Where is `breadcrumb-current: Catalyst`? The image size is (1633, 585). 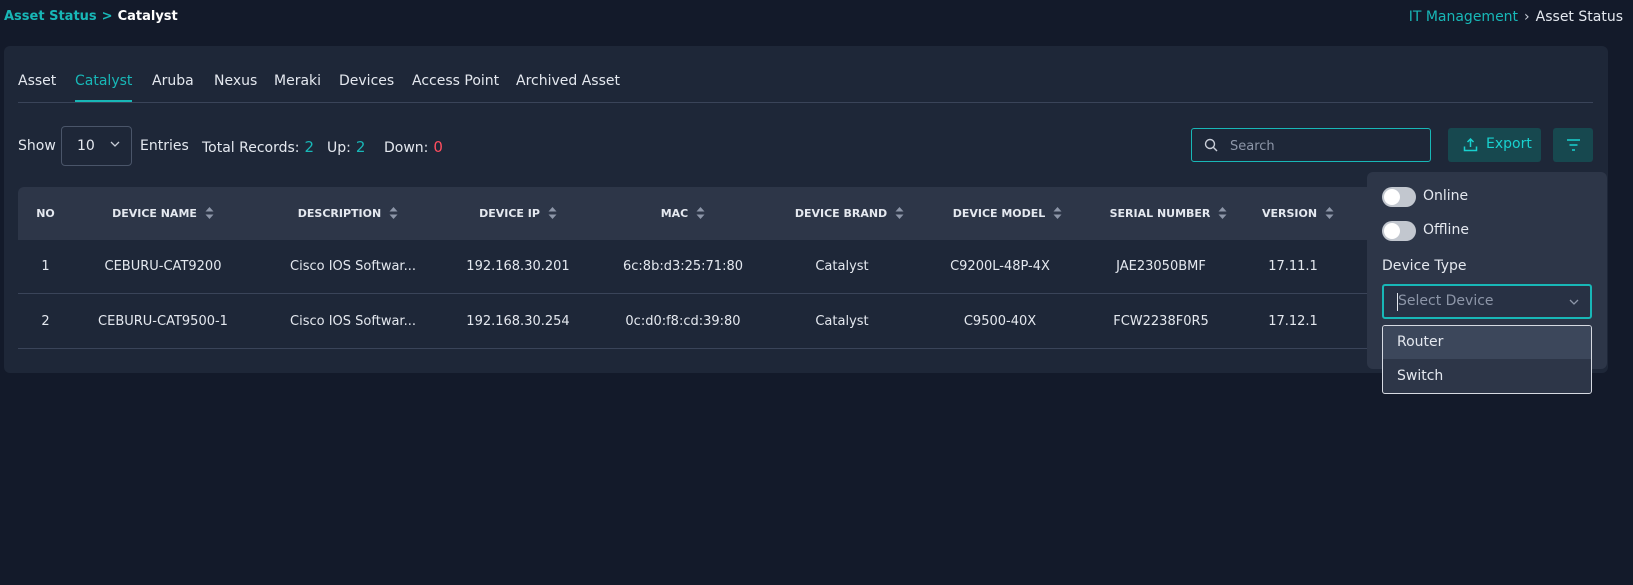 breadcrumb-current: Catalyst is located at coordinates (147, 16).